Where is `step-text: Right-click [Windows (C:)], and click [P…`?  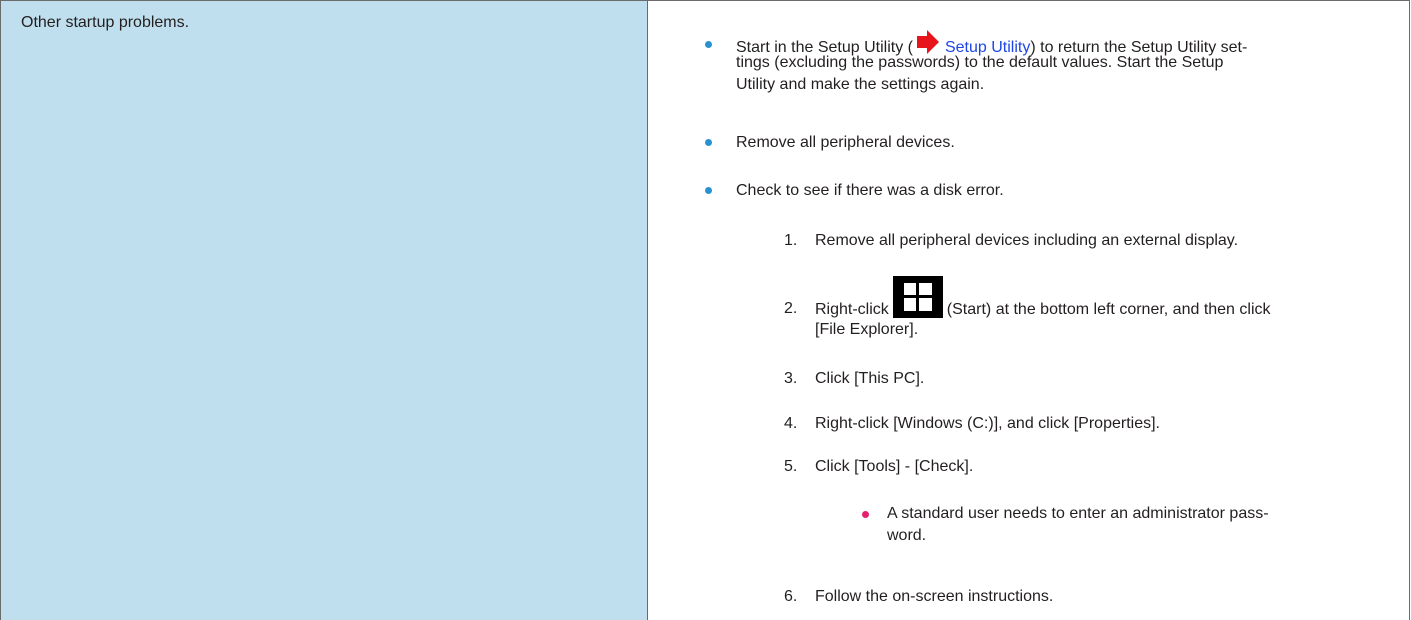 step-text: Right-click [Windows (C:)], and click [P… is located at coordinates (987, 423).